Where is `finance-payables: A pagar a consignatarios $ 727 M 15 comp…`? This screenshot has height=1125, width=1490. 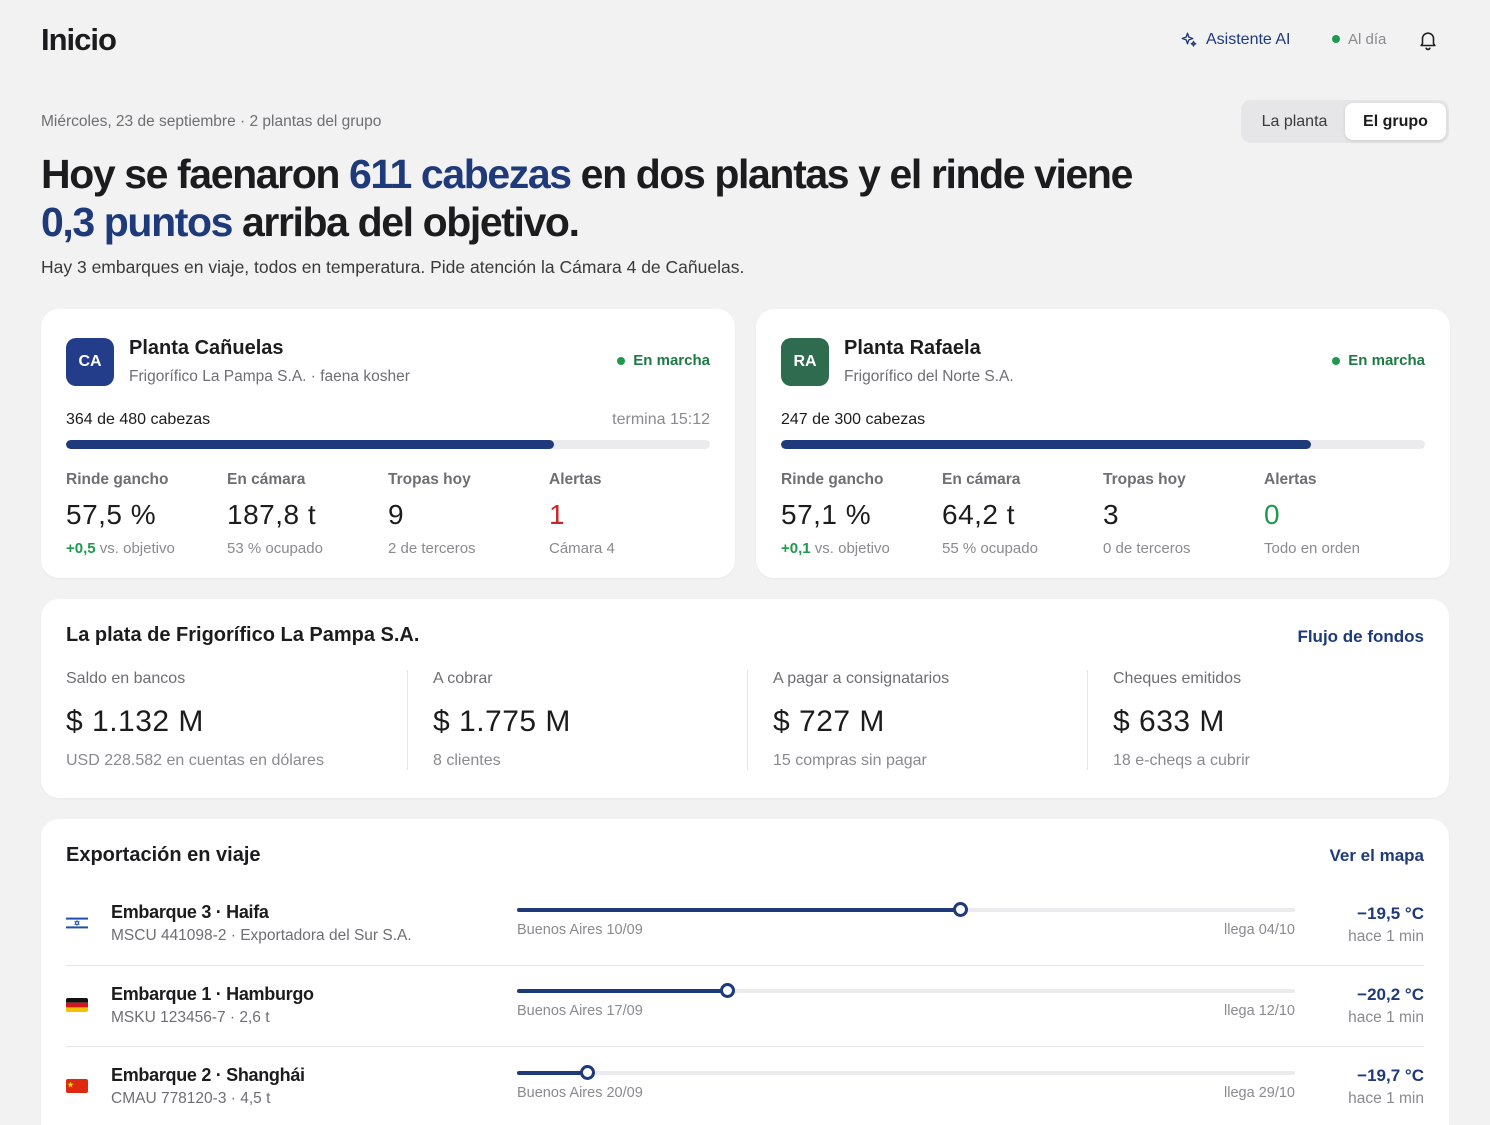
finance-payables: A pagar a consignatarios $ 727 M 15 comp… is located at coordinates (917, 720).